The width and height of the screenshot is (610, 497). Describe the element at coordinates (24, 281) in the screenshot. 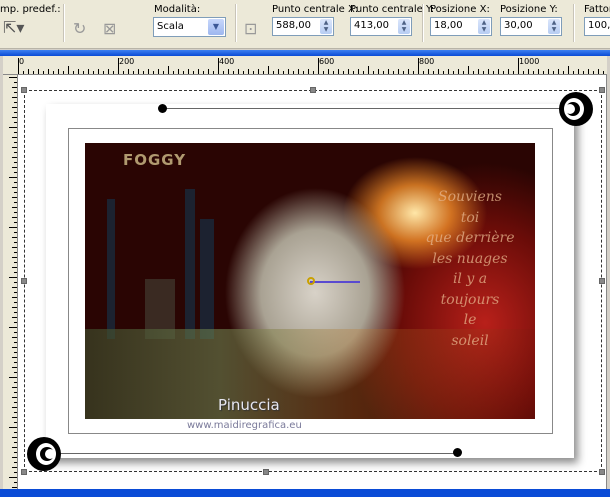

I see `resize-handle-l` at that location.